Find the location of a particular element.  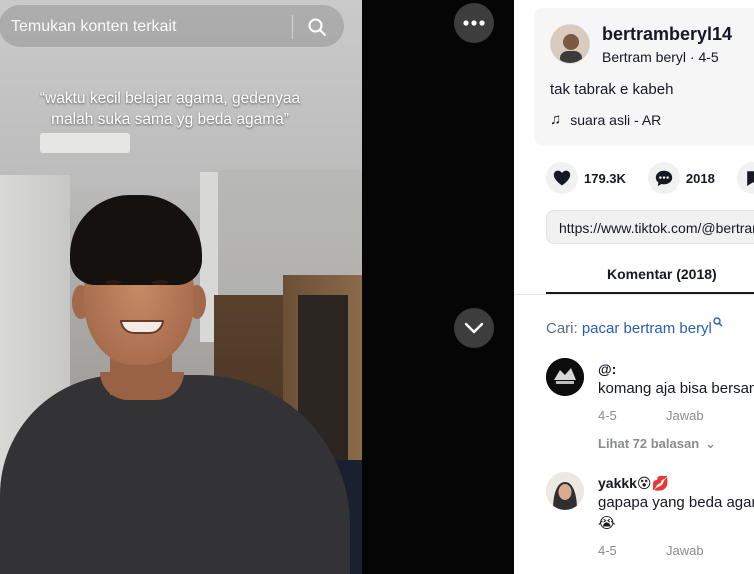

commenter-name: @: is located at coordinates (607, 369).